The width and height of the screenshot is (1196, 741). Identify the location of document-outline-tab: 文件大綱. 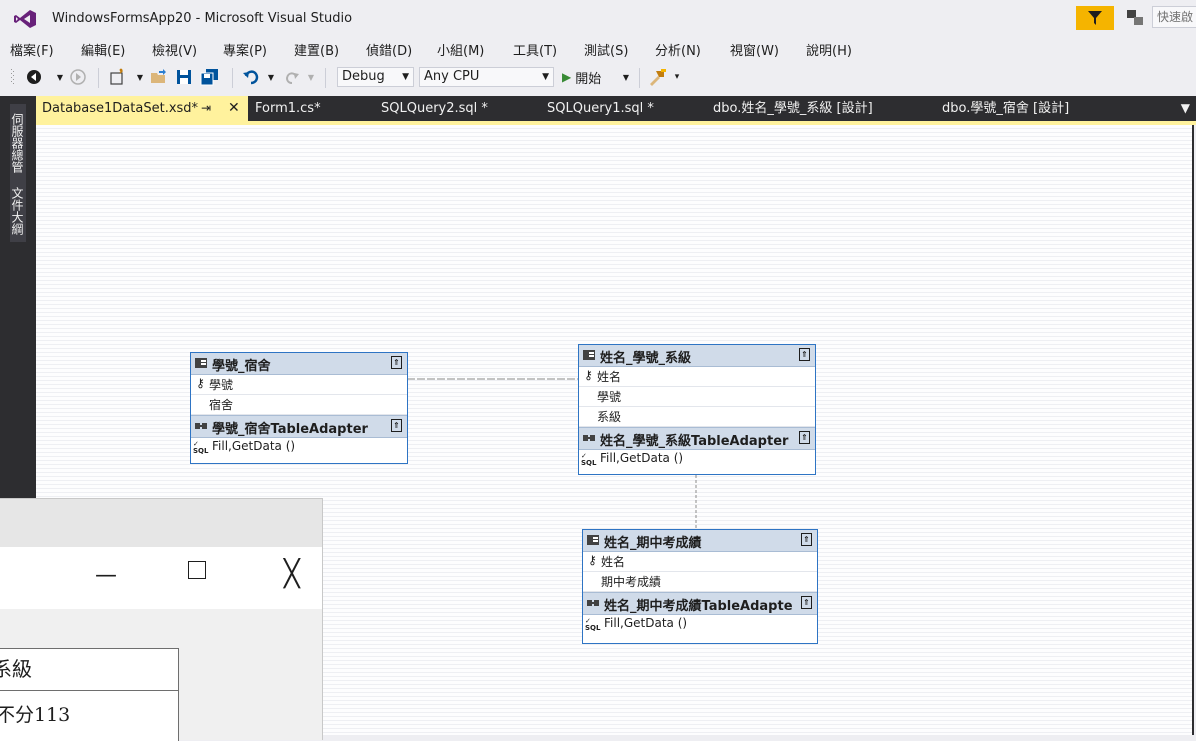
(18, 211).